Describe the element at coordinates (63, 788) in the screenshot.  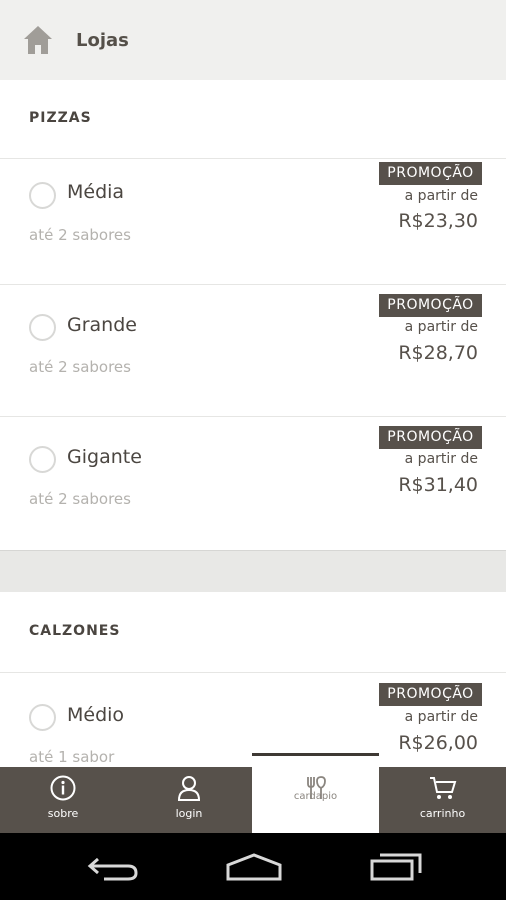
I see `info-icon` at that location.